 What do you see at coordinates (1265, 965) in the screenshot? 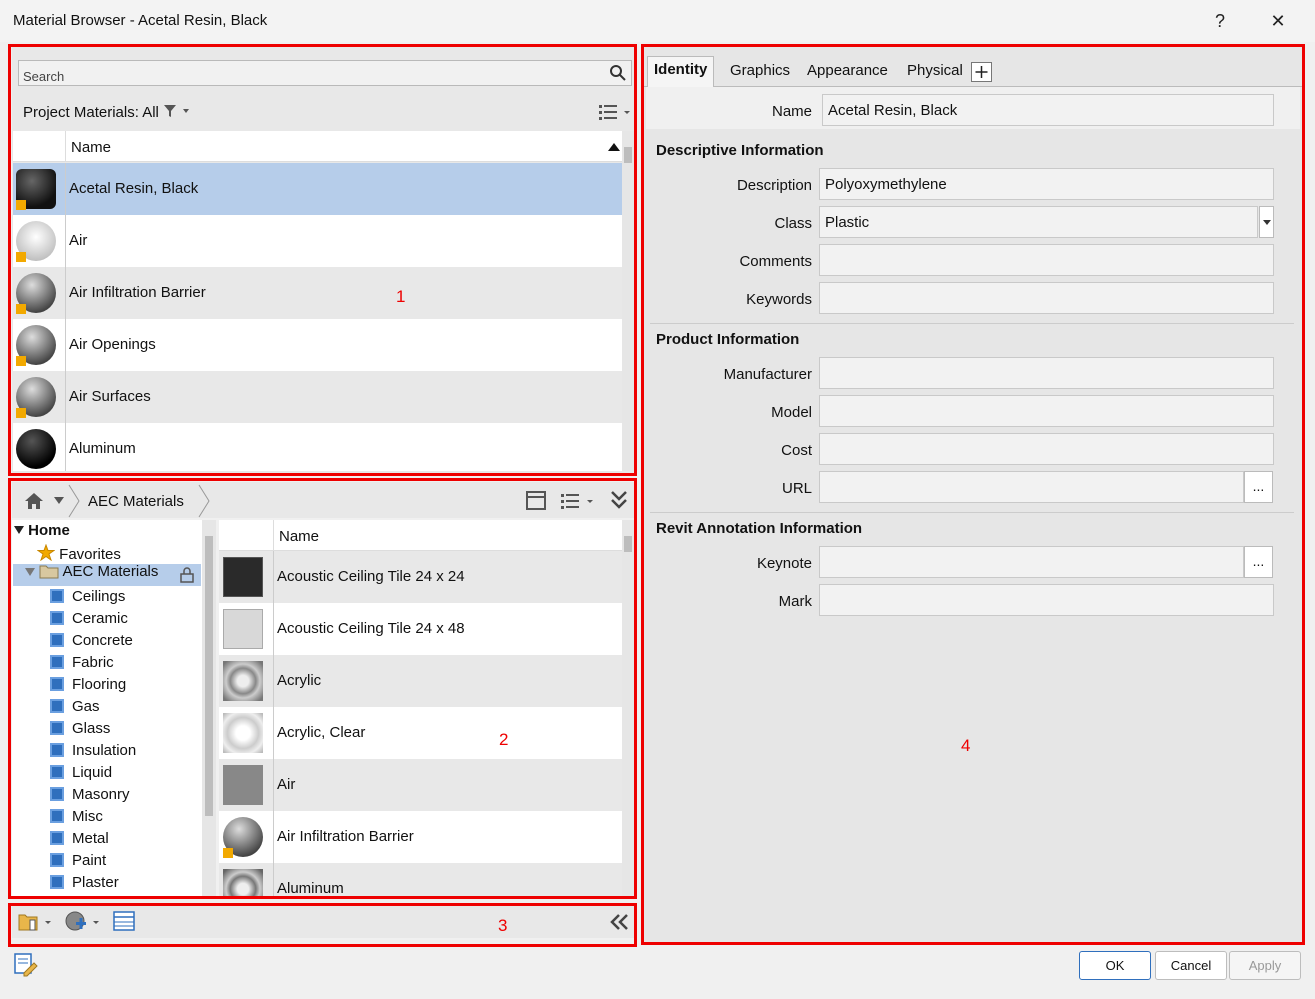
I see `apply-button: Apply` at bounding box center [1265, 965].